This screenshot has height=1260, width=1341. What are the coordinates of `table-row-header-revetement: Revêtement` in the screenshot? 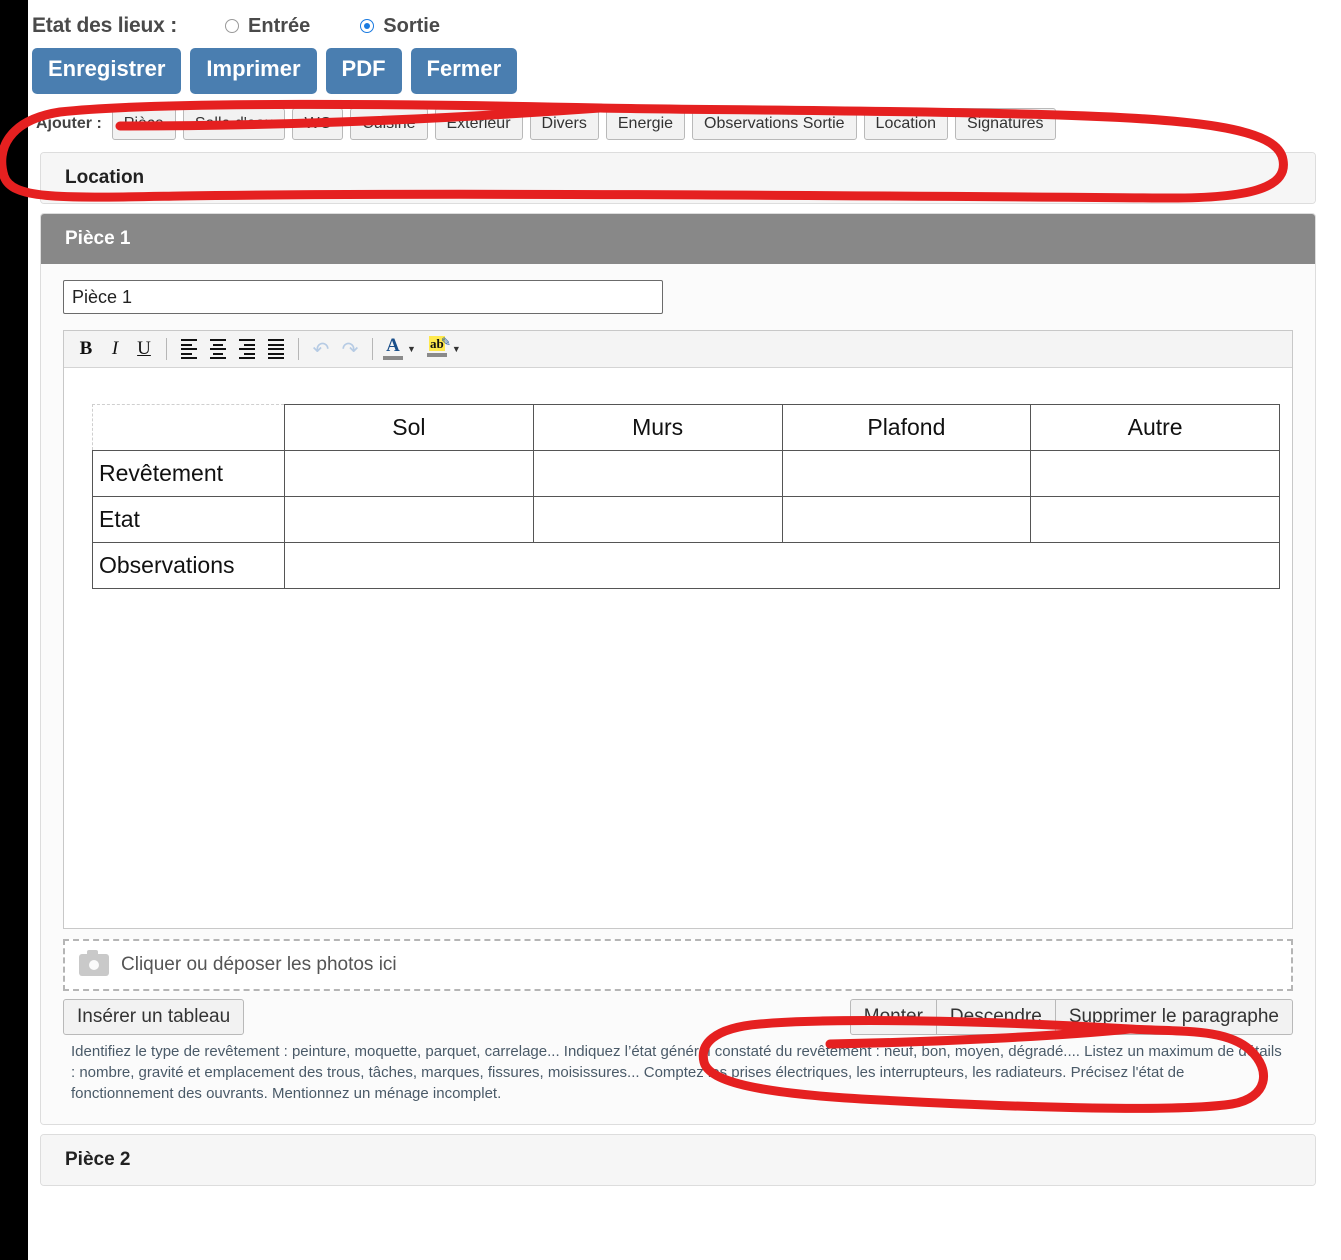 It's located at (188, 473).